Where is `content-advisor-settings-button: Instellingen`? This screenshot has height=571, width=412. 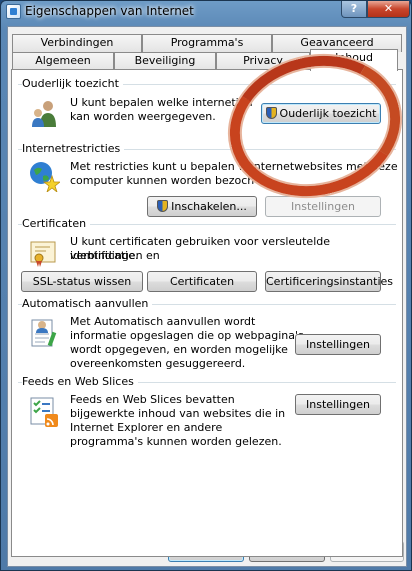
content-advisor-settings-button: Instellingen is located at coordinates (323, 206).